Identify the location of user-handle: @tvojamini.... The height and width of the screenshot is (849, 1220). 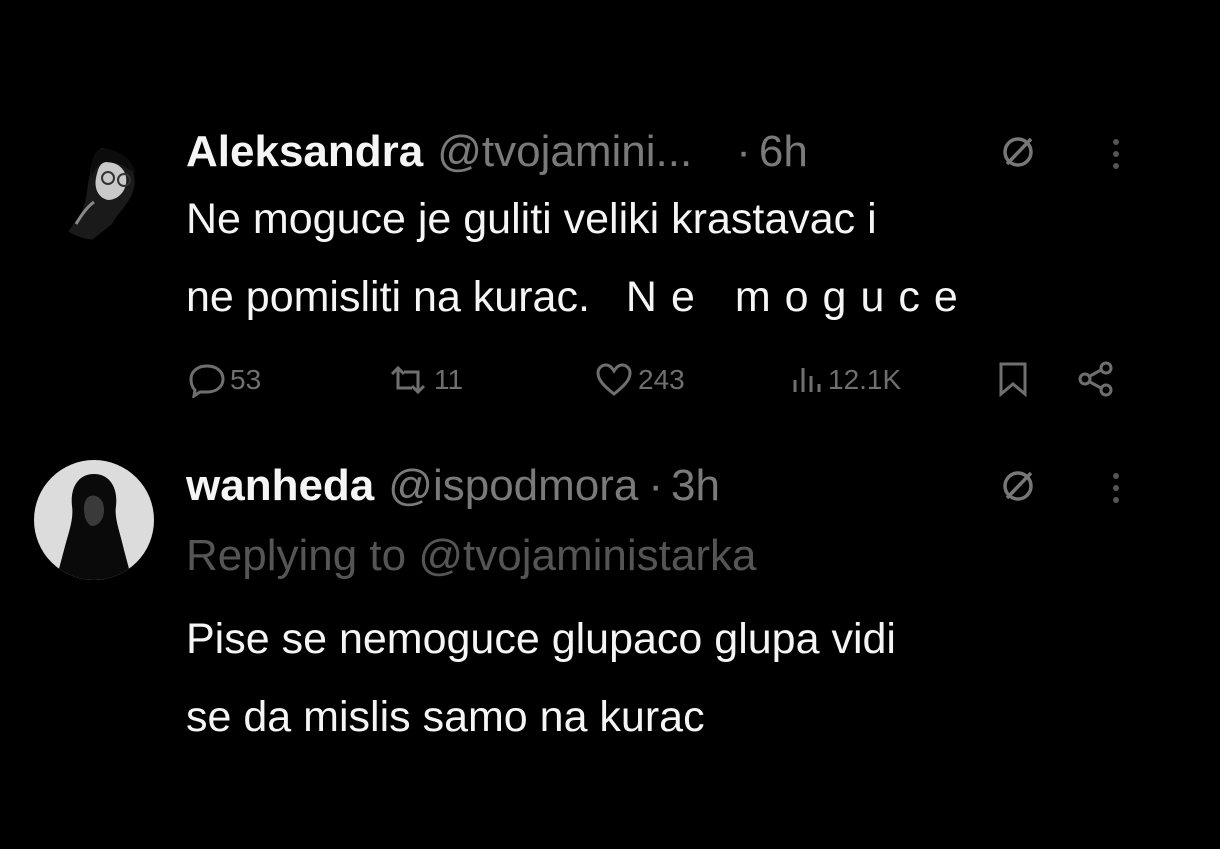
(564, 152).